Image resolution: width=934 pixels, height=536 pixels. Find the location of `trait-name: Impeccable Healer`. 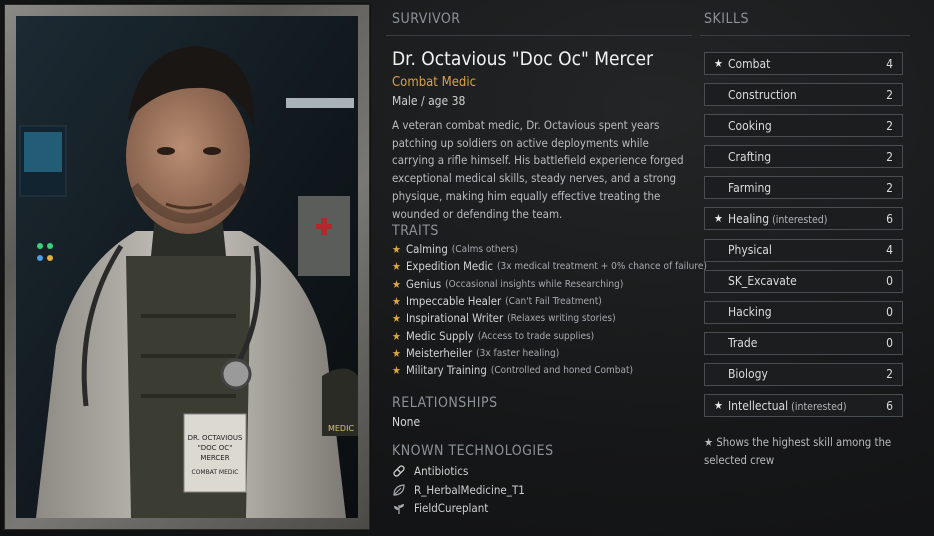

trait-name: Impeccable Healer is located at coordinates (454, 302).